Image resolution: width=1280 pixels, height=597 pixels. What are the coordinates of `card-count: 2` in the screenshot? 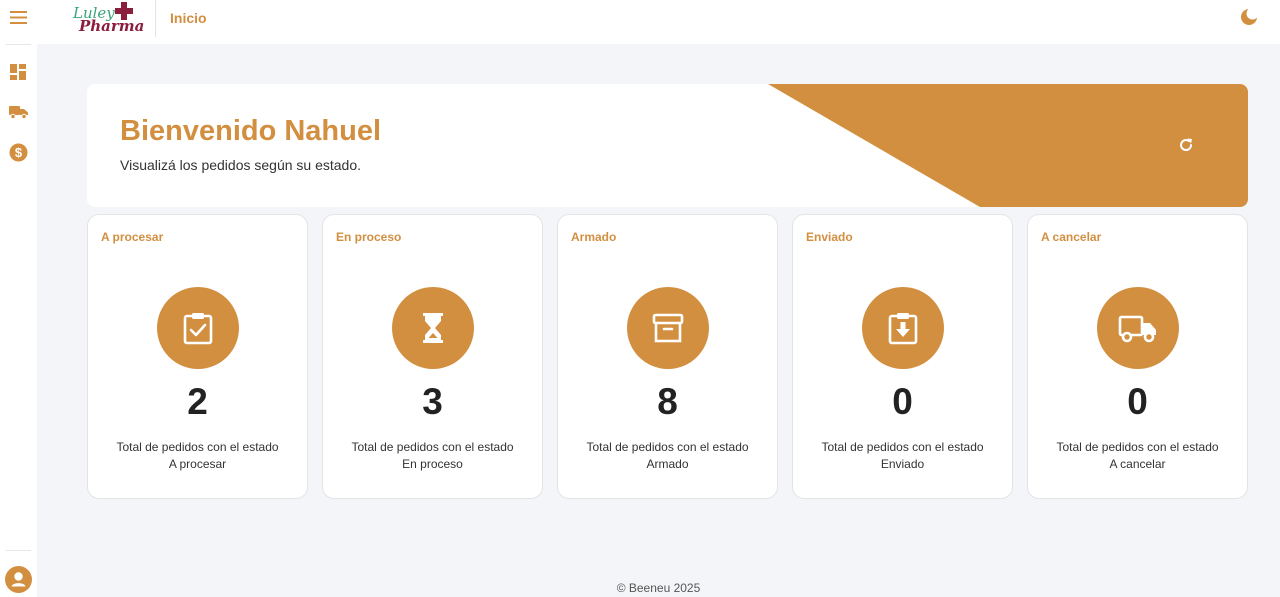 It's located at (197, 401).